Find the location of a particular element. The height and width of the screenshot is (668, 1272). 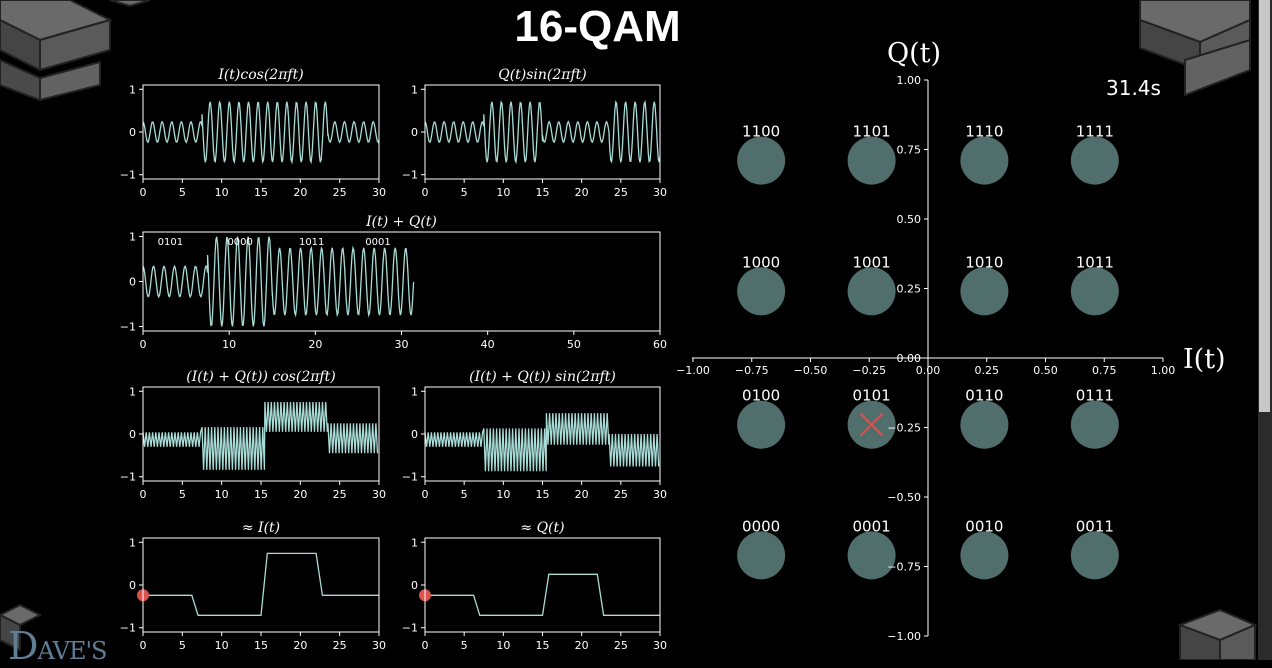

p5-xtick-label-0: 0 is located at coordinates (425, 494).